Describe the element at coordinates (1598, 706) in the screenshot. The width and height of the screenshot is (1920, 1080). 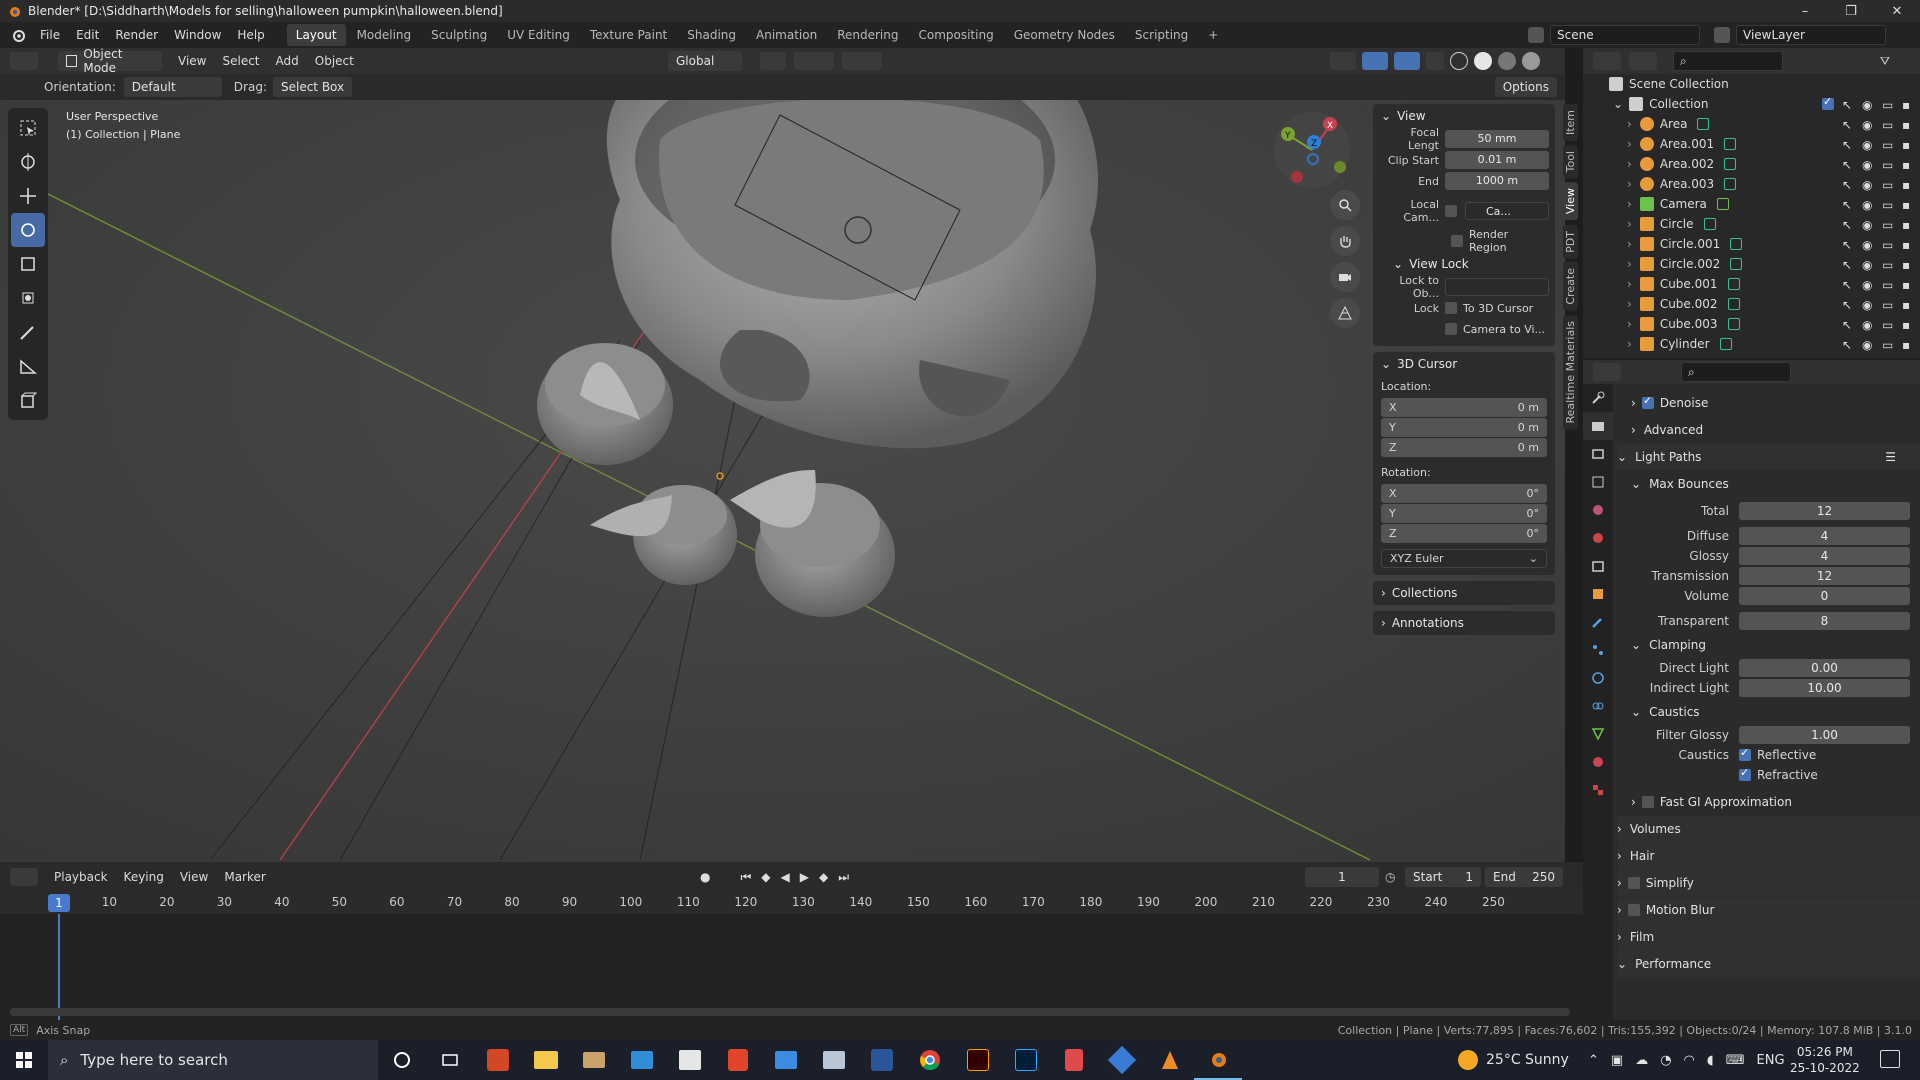
I see `constraints-tab-icon` at that location.